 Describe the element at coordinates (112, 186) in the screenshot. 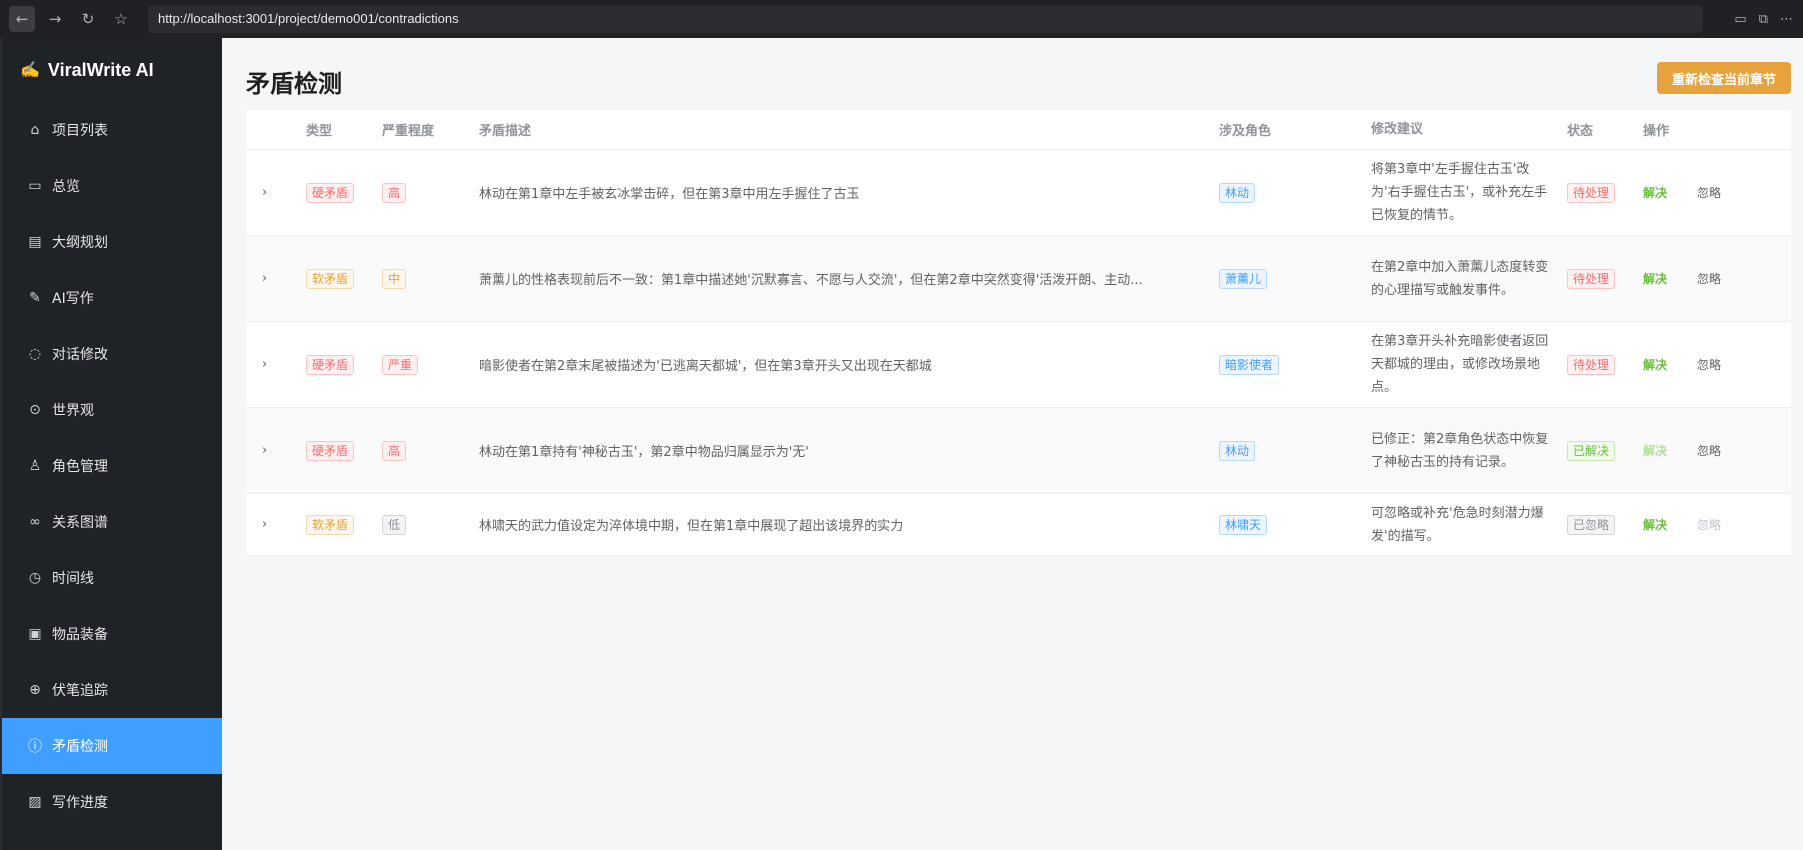

I see `sidebar-item-1: ▭ 总览` at that location.